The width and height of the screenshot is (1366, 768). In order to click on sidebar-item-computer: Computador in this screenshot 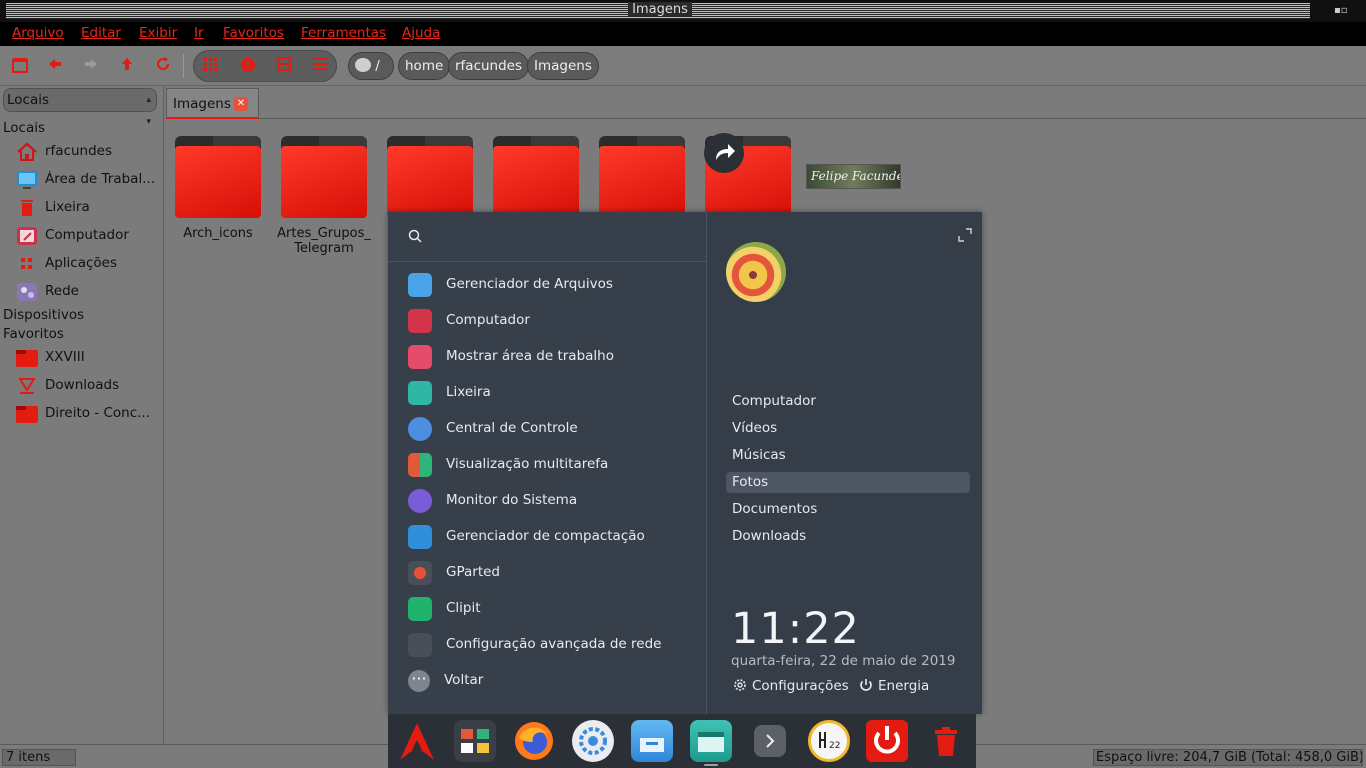, I will do `click(89, 236)`.